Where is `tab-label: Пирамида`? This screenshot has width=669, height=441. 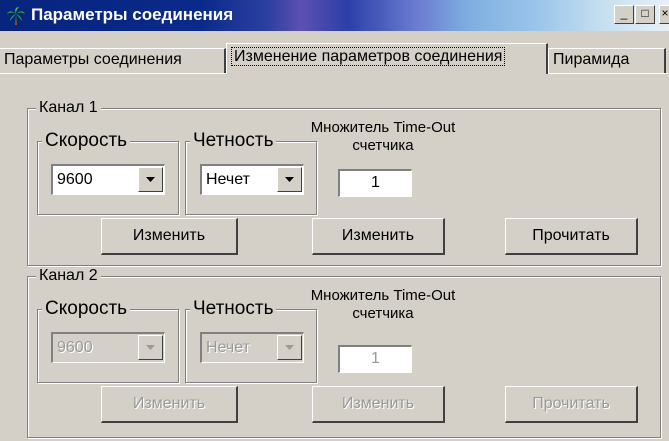 tab-label: Пирамида is located at coordinates (591, 59).